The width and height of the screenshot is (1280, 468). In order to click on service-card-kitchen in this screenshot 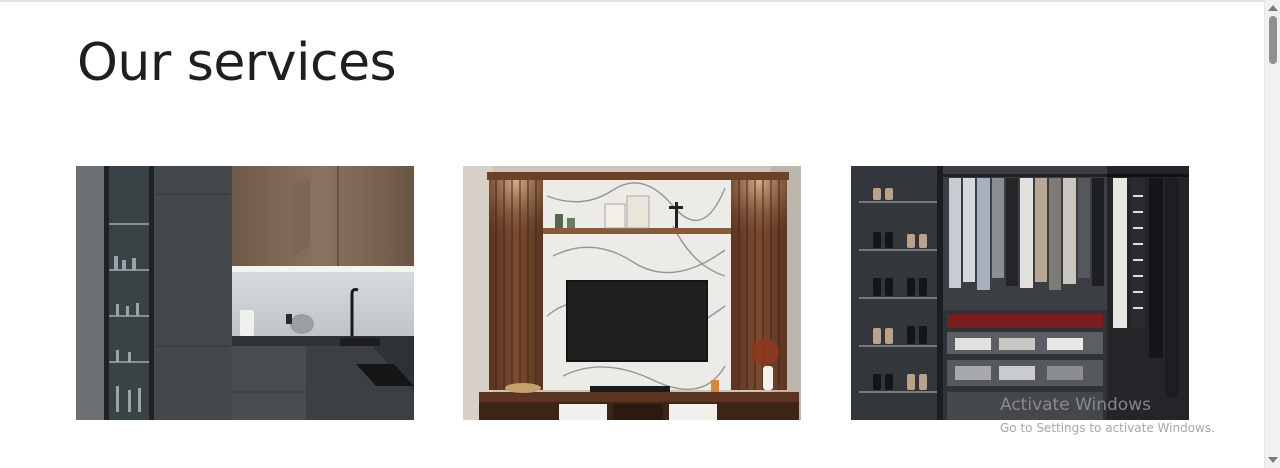, I will do `click(245, 293)`.